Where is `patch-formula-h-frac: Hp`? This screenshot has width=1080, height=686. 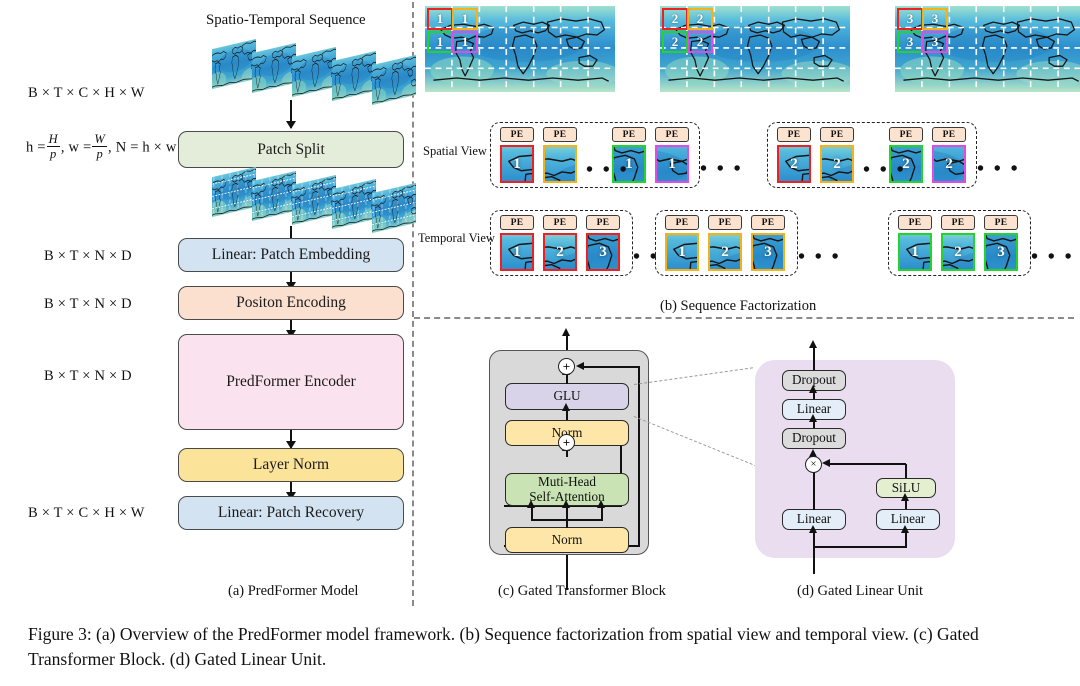 patch-formula-h-frac: Hp is located at coordinates (53, 146).